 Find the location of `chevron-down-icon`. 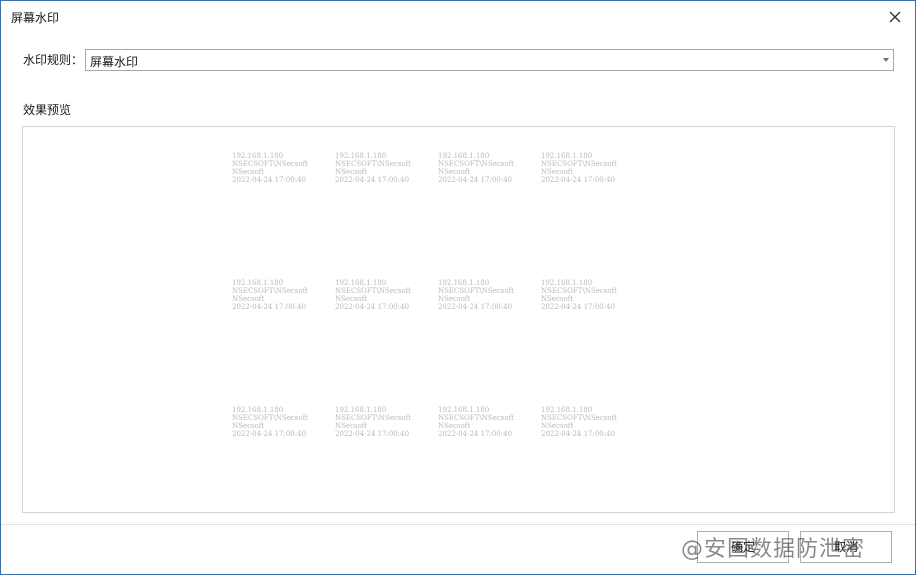

chevron-down-icon is located at coordinates (886, 60).